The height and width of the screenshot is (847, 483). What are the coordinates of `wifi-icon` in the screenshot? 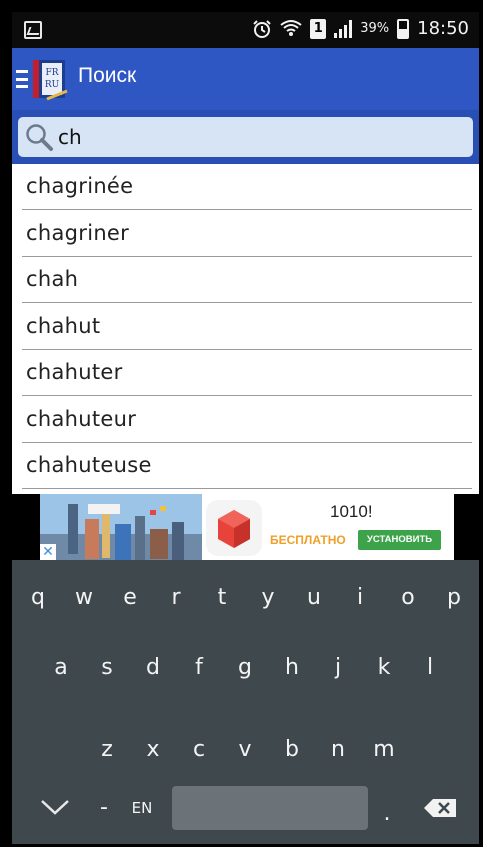 It's located at (291, 29).